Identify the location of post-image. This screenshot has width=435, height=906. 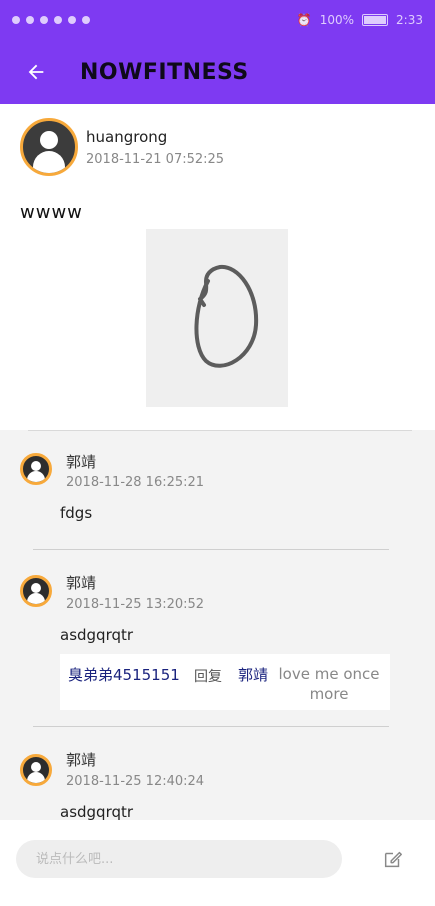
(217, 318).